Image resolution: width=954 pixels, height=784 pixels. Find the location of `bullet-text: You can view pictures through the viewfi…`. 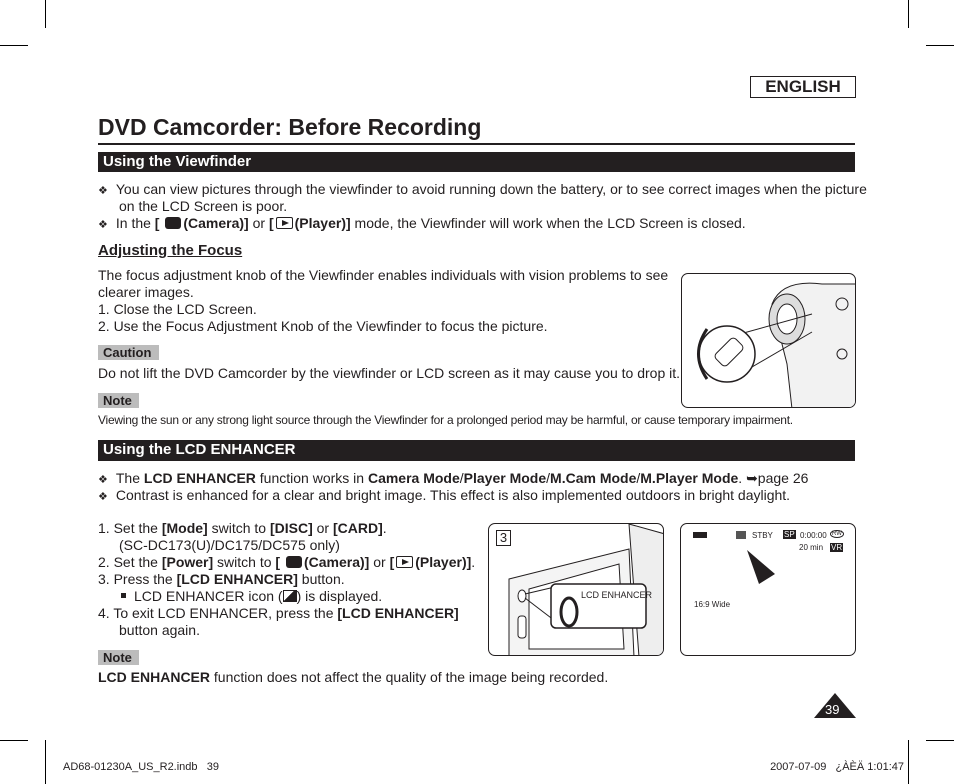

bullet-text: You can view pictures through the viewfi… is located at coordinates (491, 189).